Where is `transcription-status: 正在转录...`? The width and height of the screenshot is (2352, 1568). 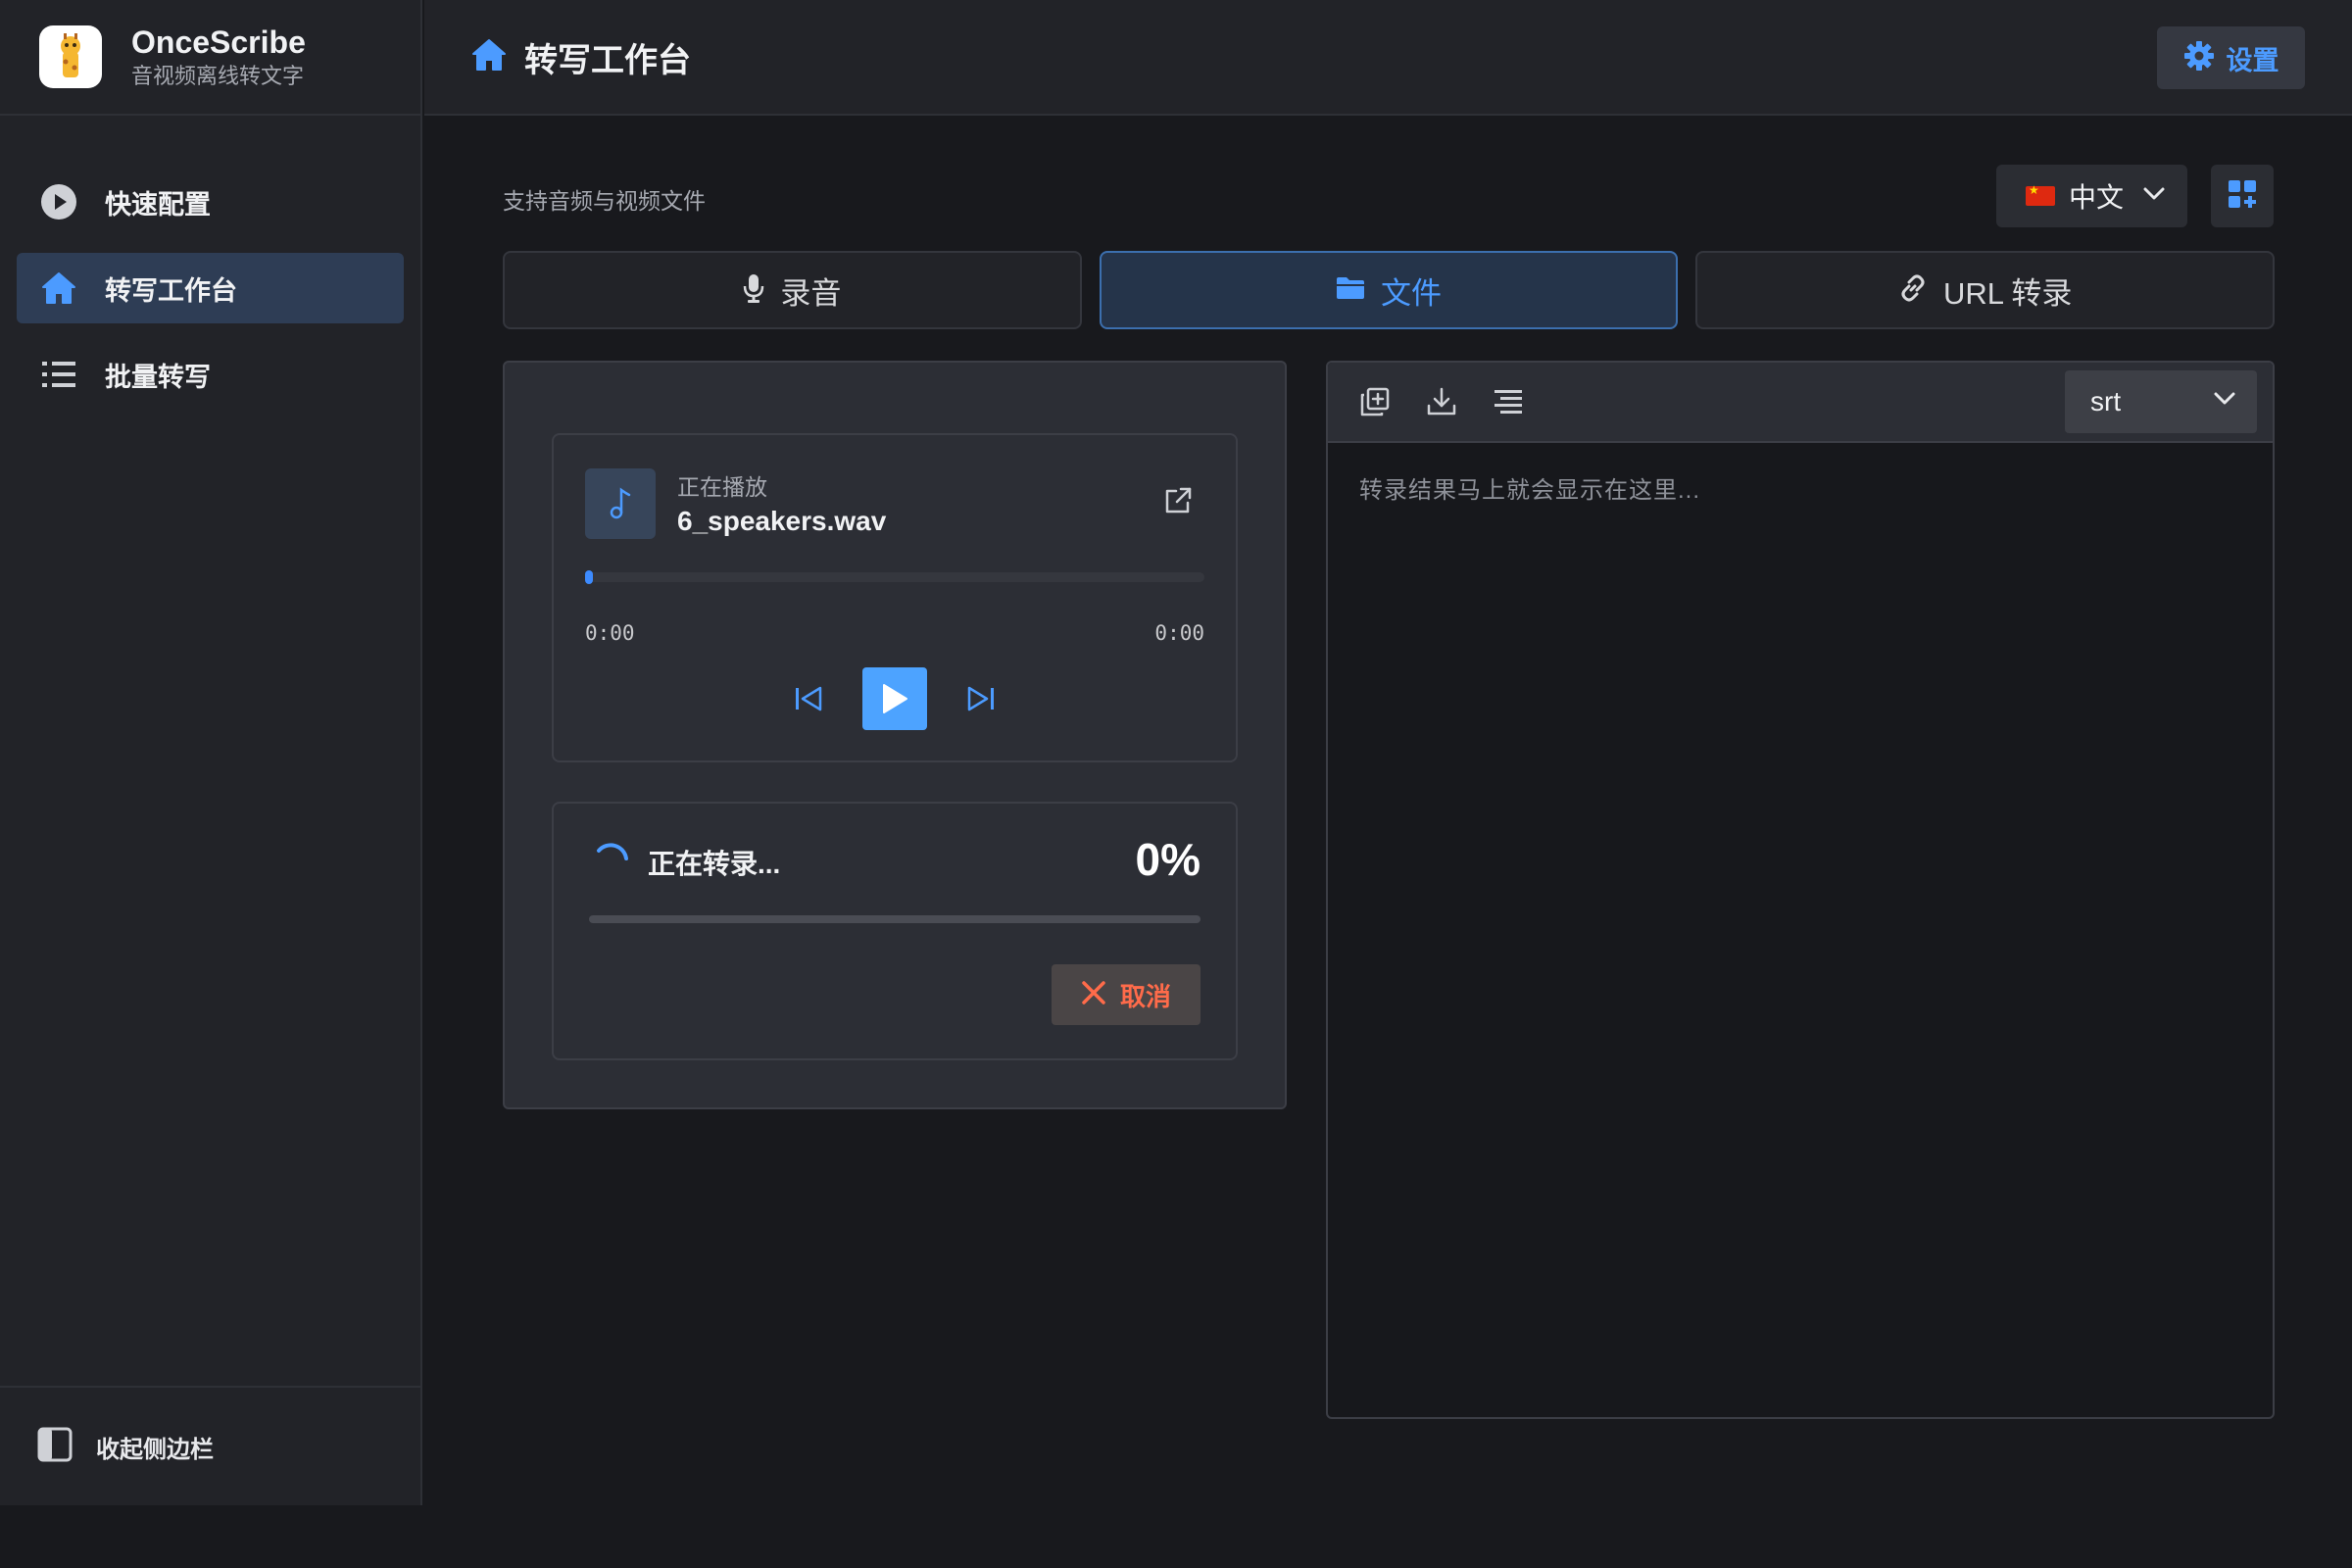
transcription-status: 正在转录... is located at coordinates (714, 864).